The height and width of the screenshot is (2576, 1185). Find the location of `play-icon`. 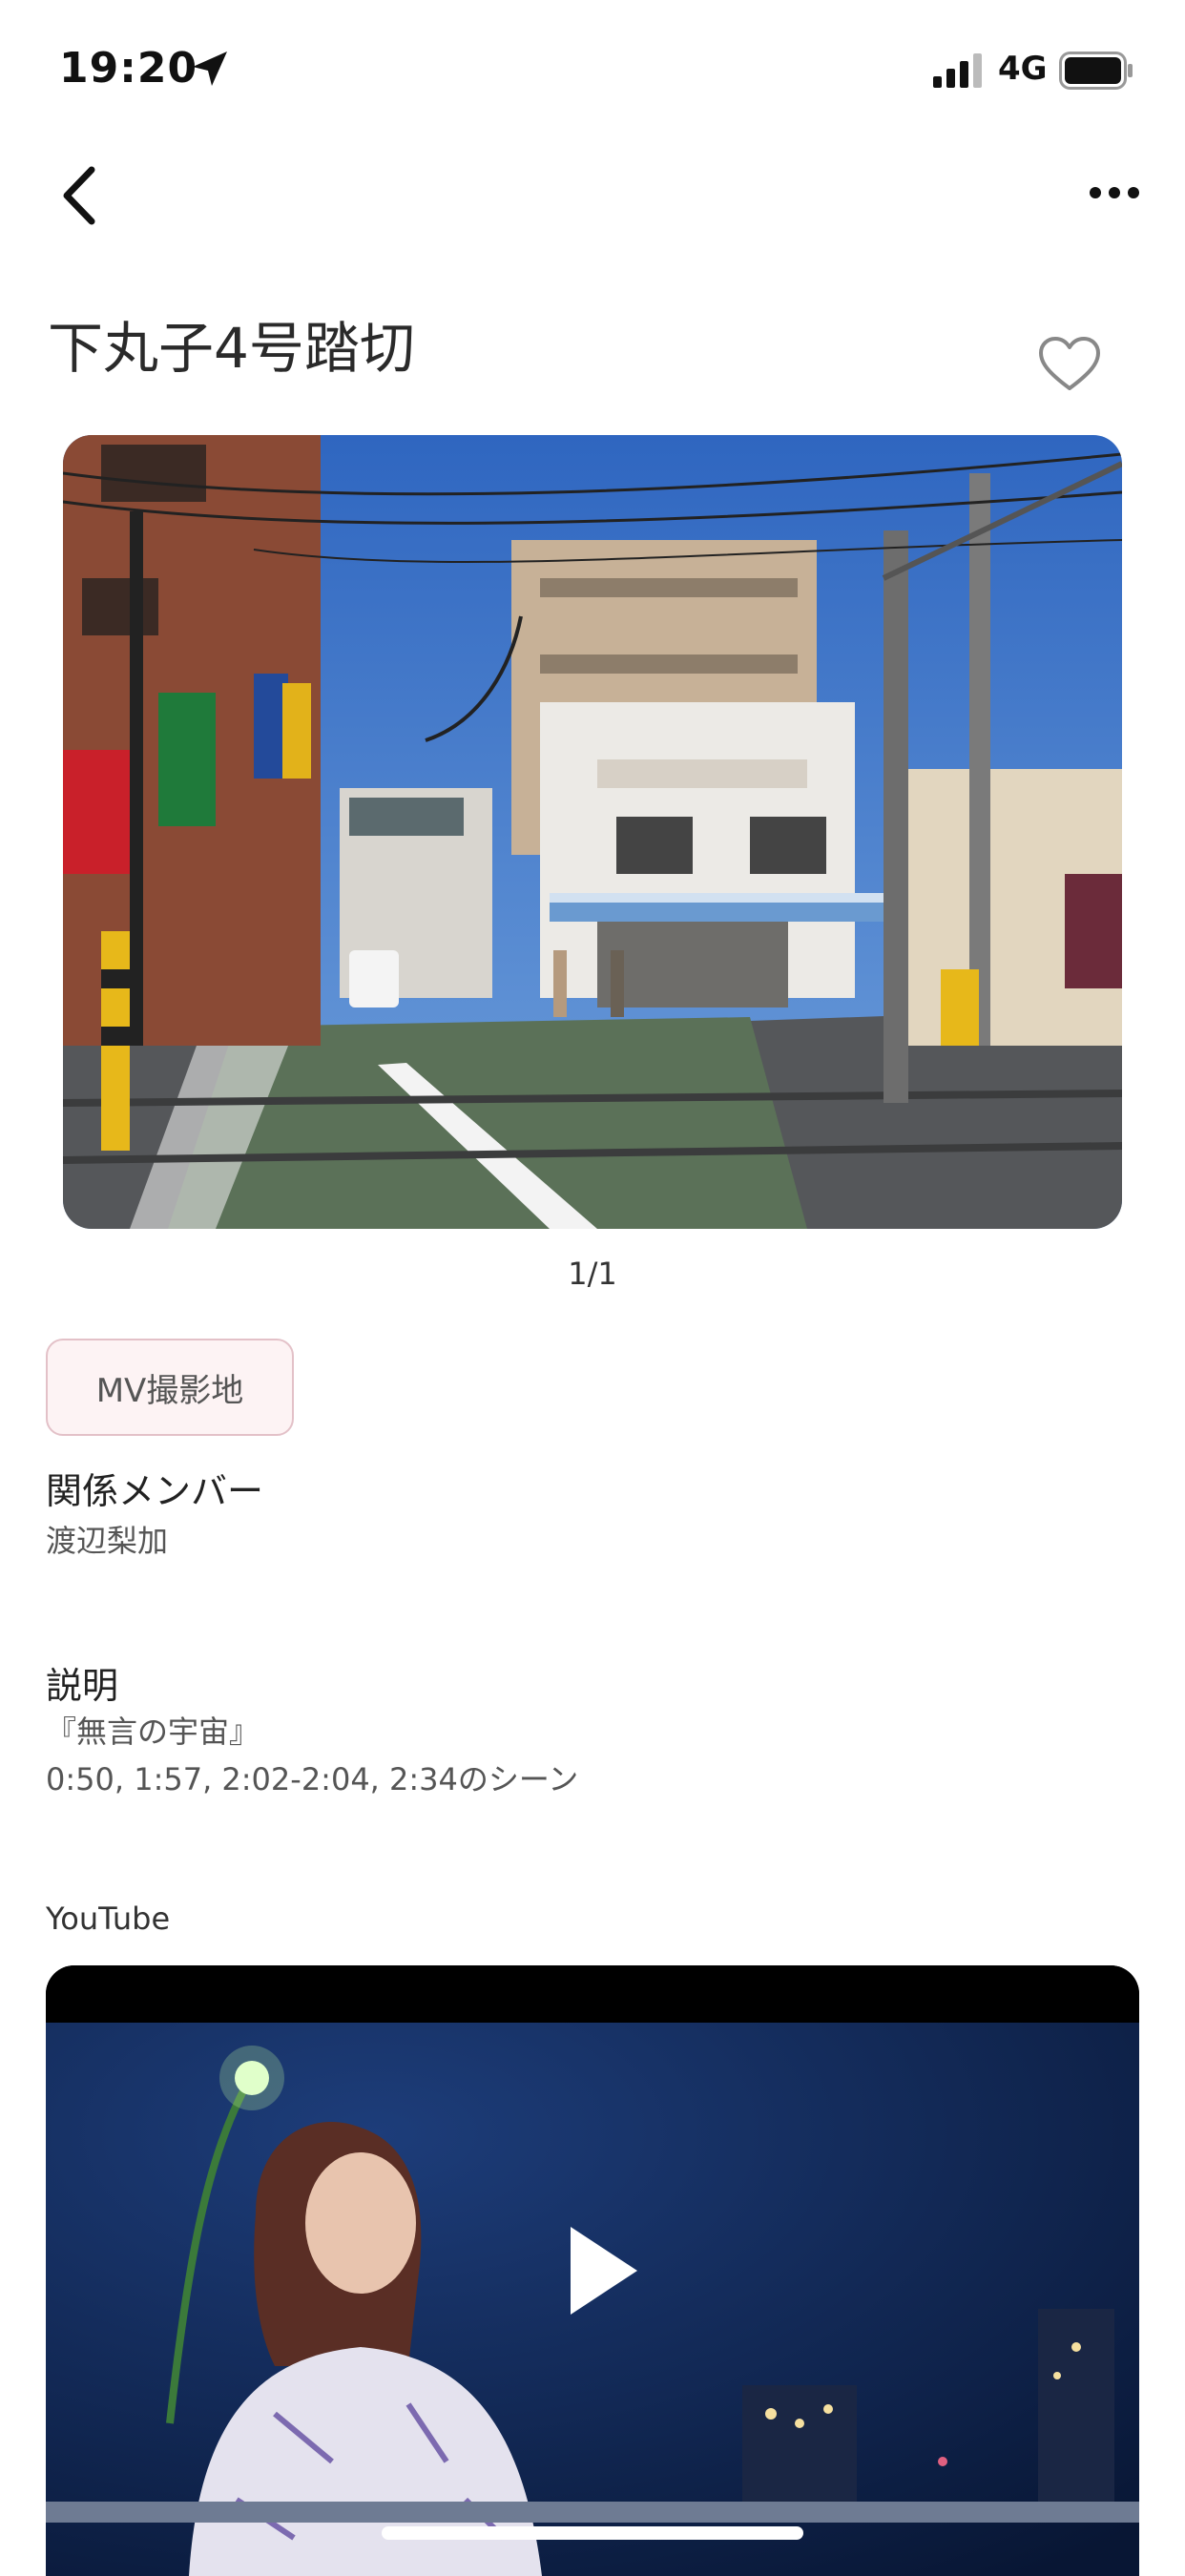

play-icon is located at coordinates (604, 2270).